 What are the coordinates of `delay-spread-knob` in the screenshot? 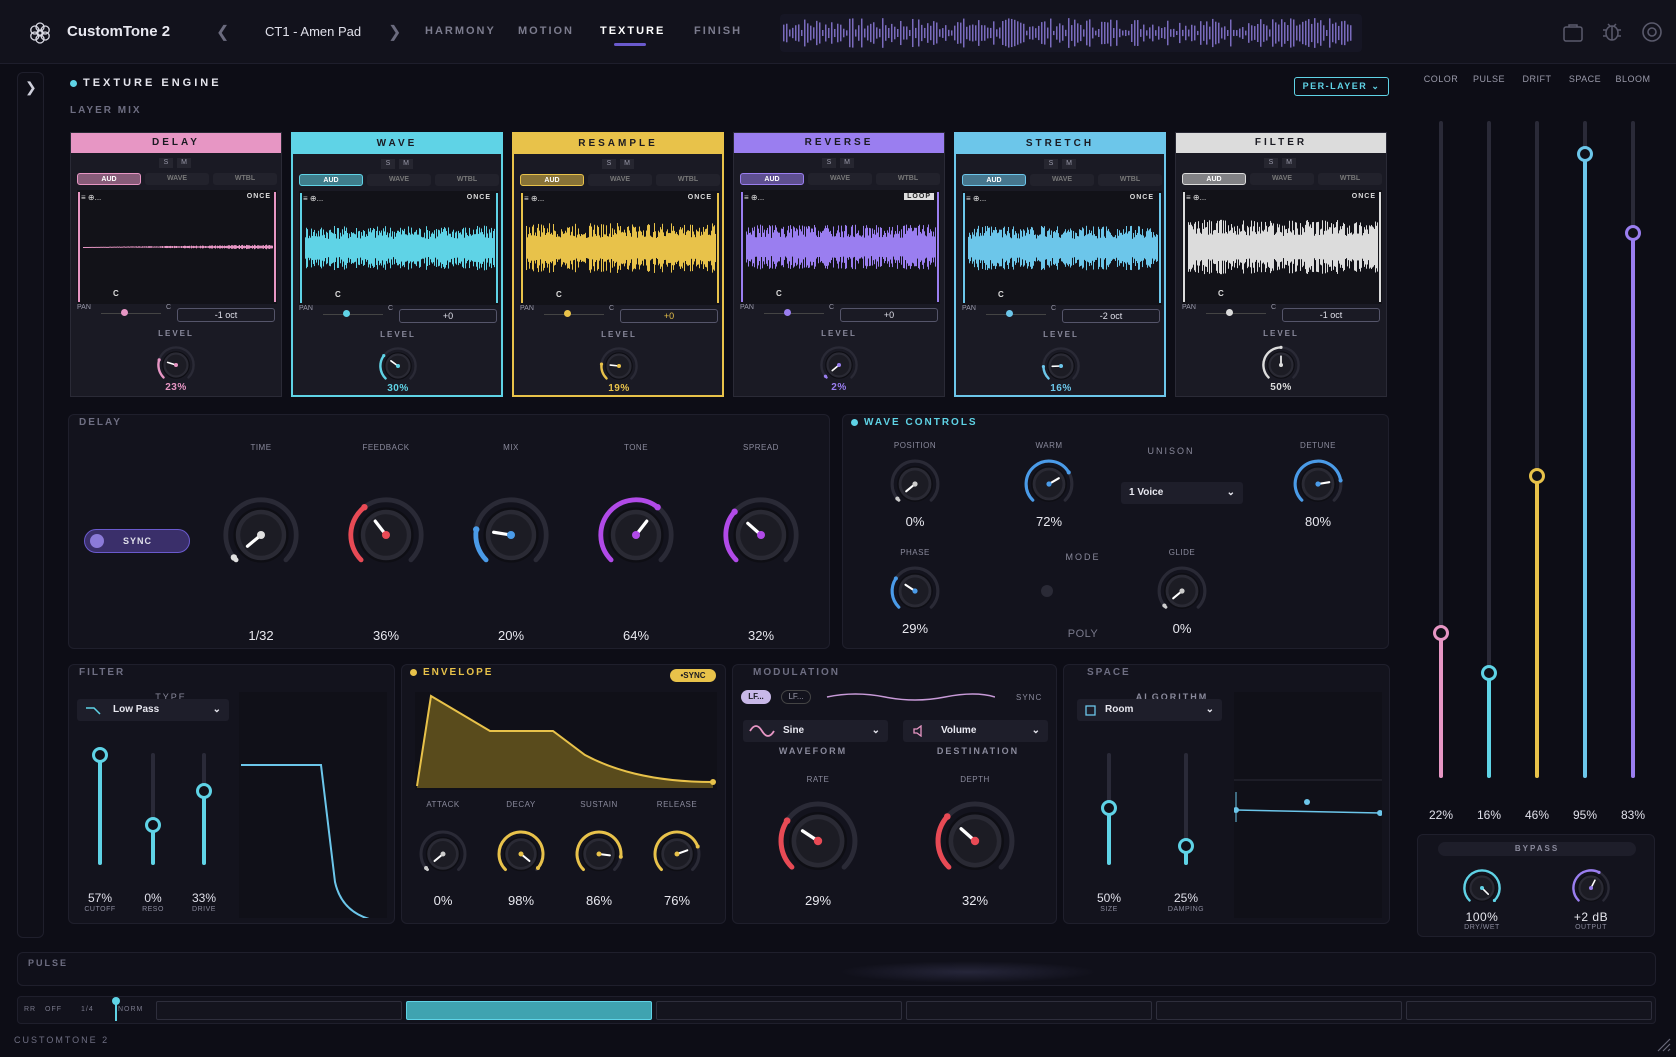 It's located at (761, 535).